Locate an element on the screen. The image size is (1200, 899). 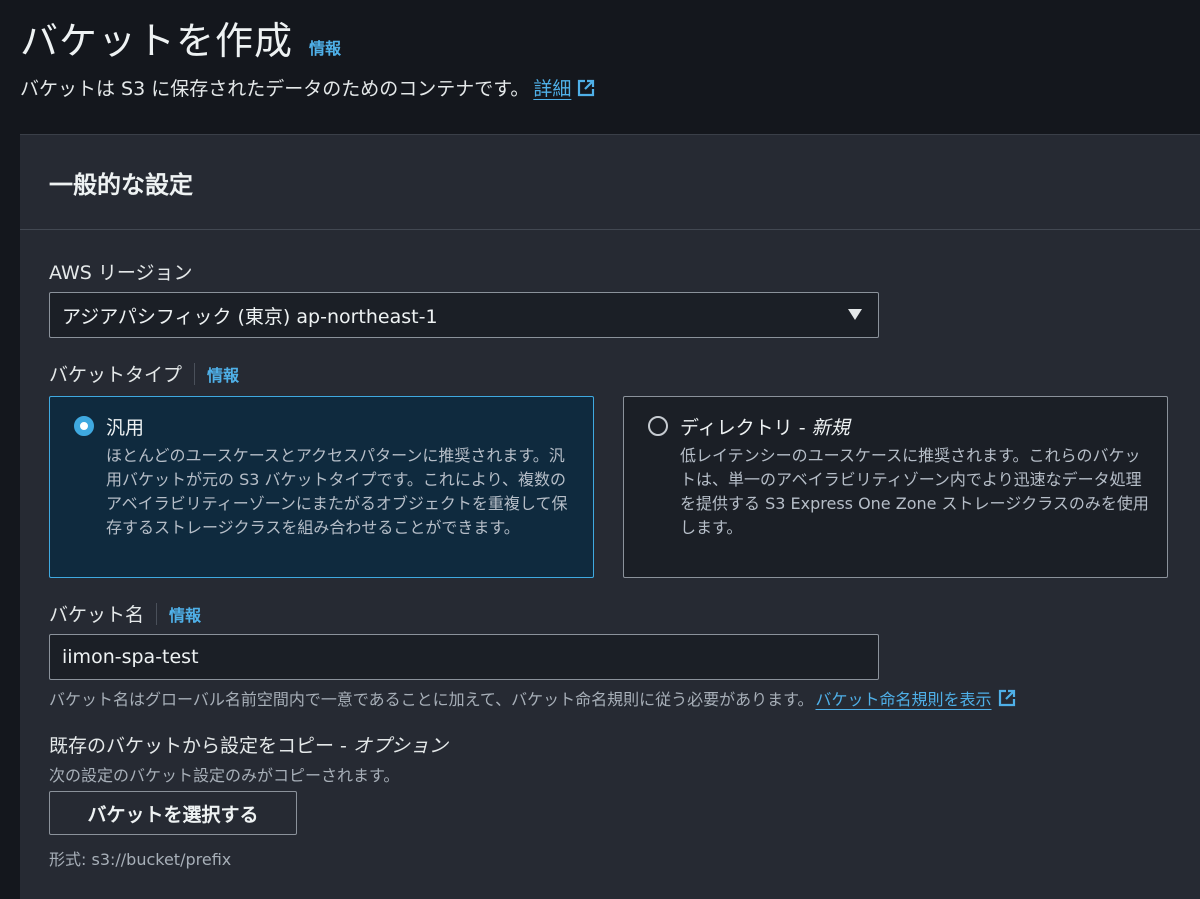
option-title-text: ディレクトリ - is located at coordinates (746, 428).